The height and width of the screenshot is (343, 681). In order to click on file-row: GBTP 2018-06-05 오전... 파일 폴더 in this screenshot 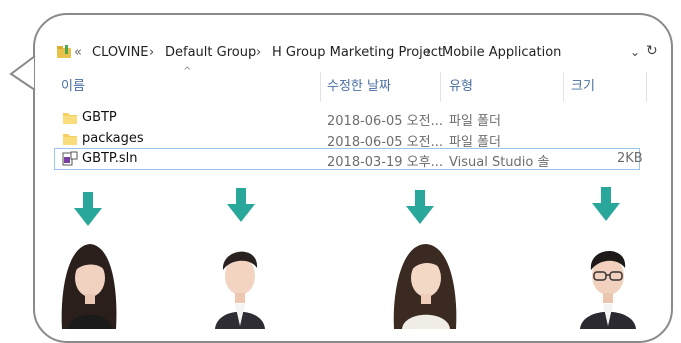, I will do `click(347, 118)`.